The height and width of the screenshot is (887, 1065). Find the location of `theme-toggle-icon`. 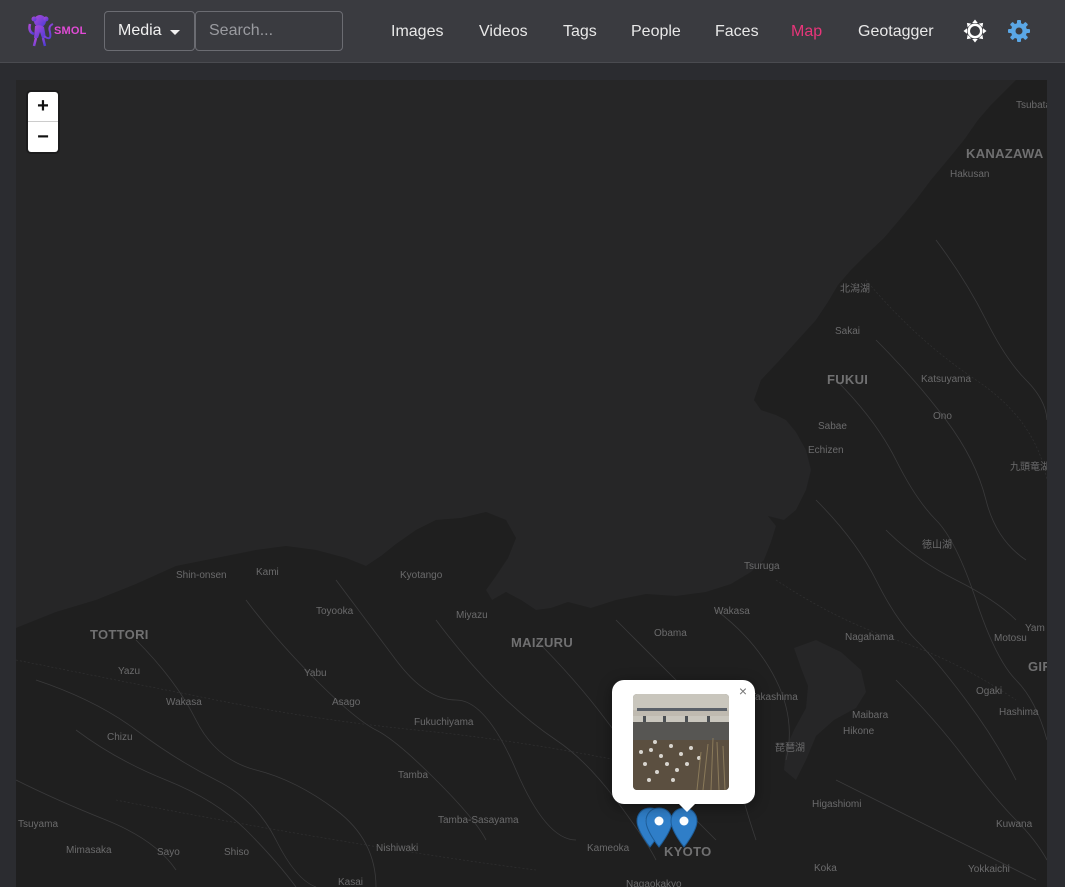

theme-toggle-icon is located at coordinates (975, 31).